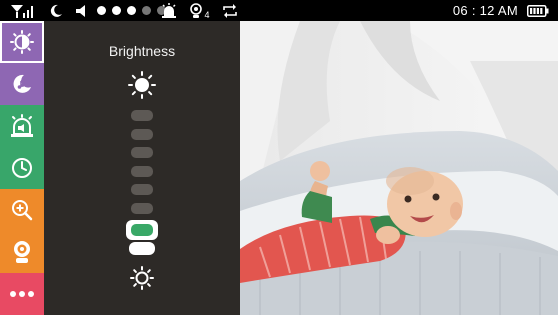  I want to click on brightness-level-fill, so click(142, 230).